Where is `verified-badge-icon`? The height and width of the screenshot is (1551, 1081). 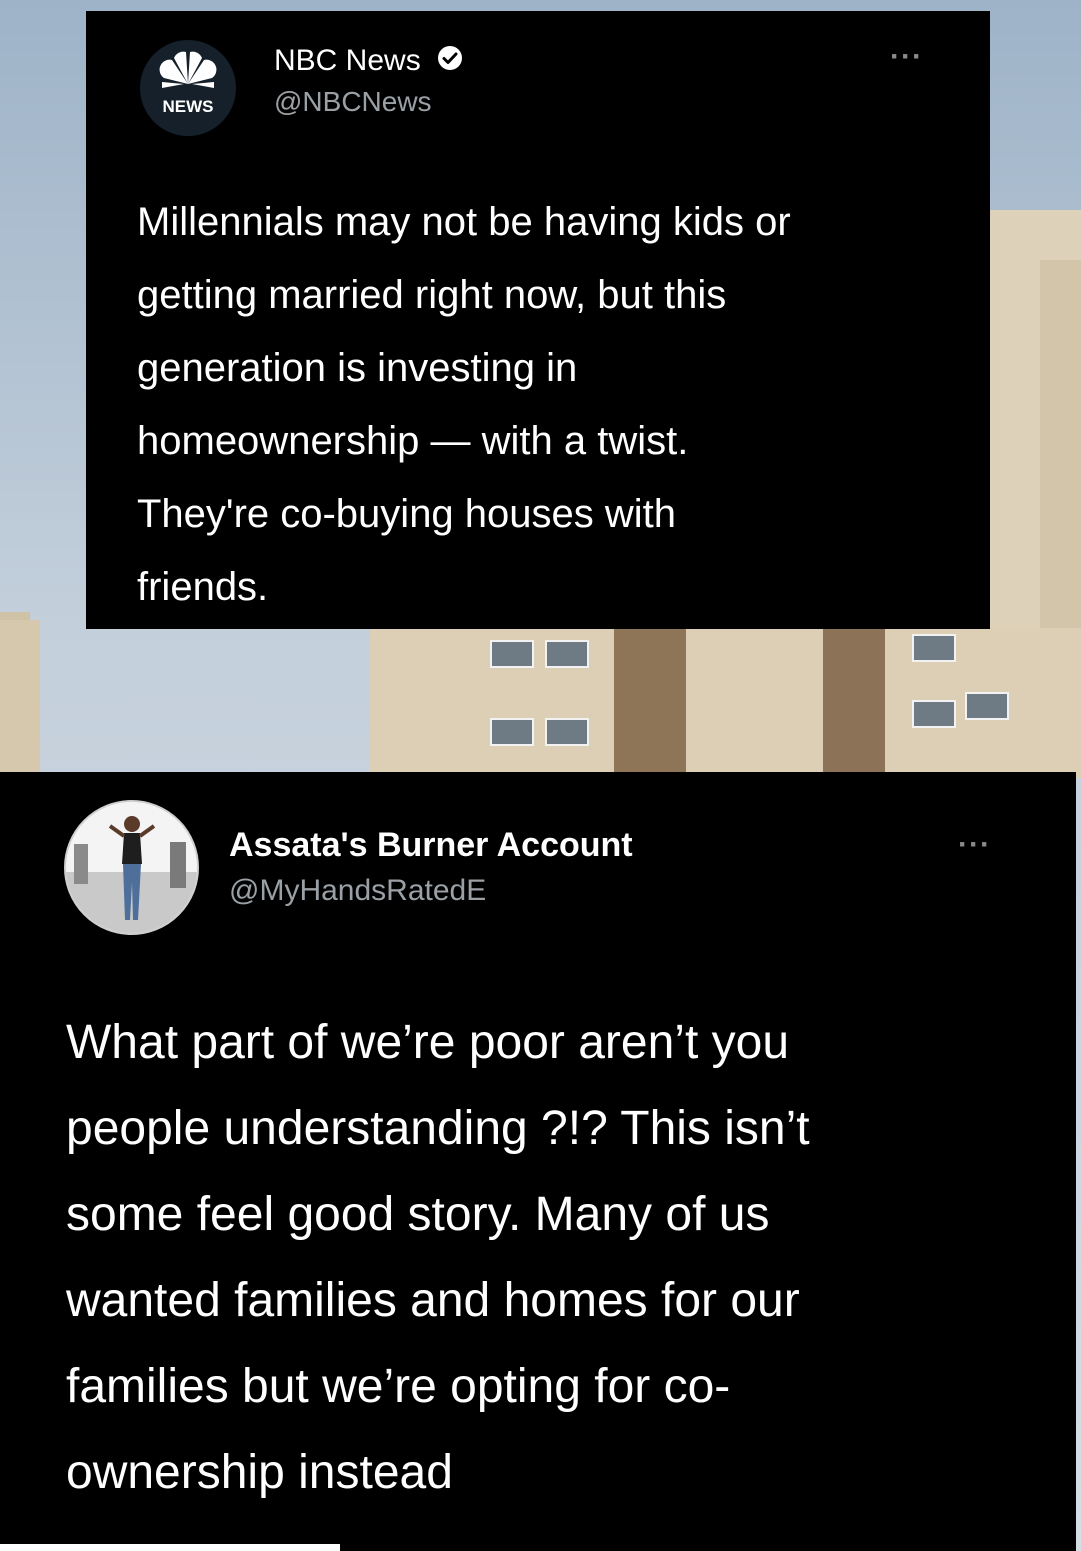
verified-badge-icon is located at coordinates (450, 62).